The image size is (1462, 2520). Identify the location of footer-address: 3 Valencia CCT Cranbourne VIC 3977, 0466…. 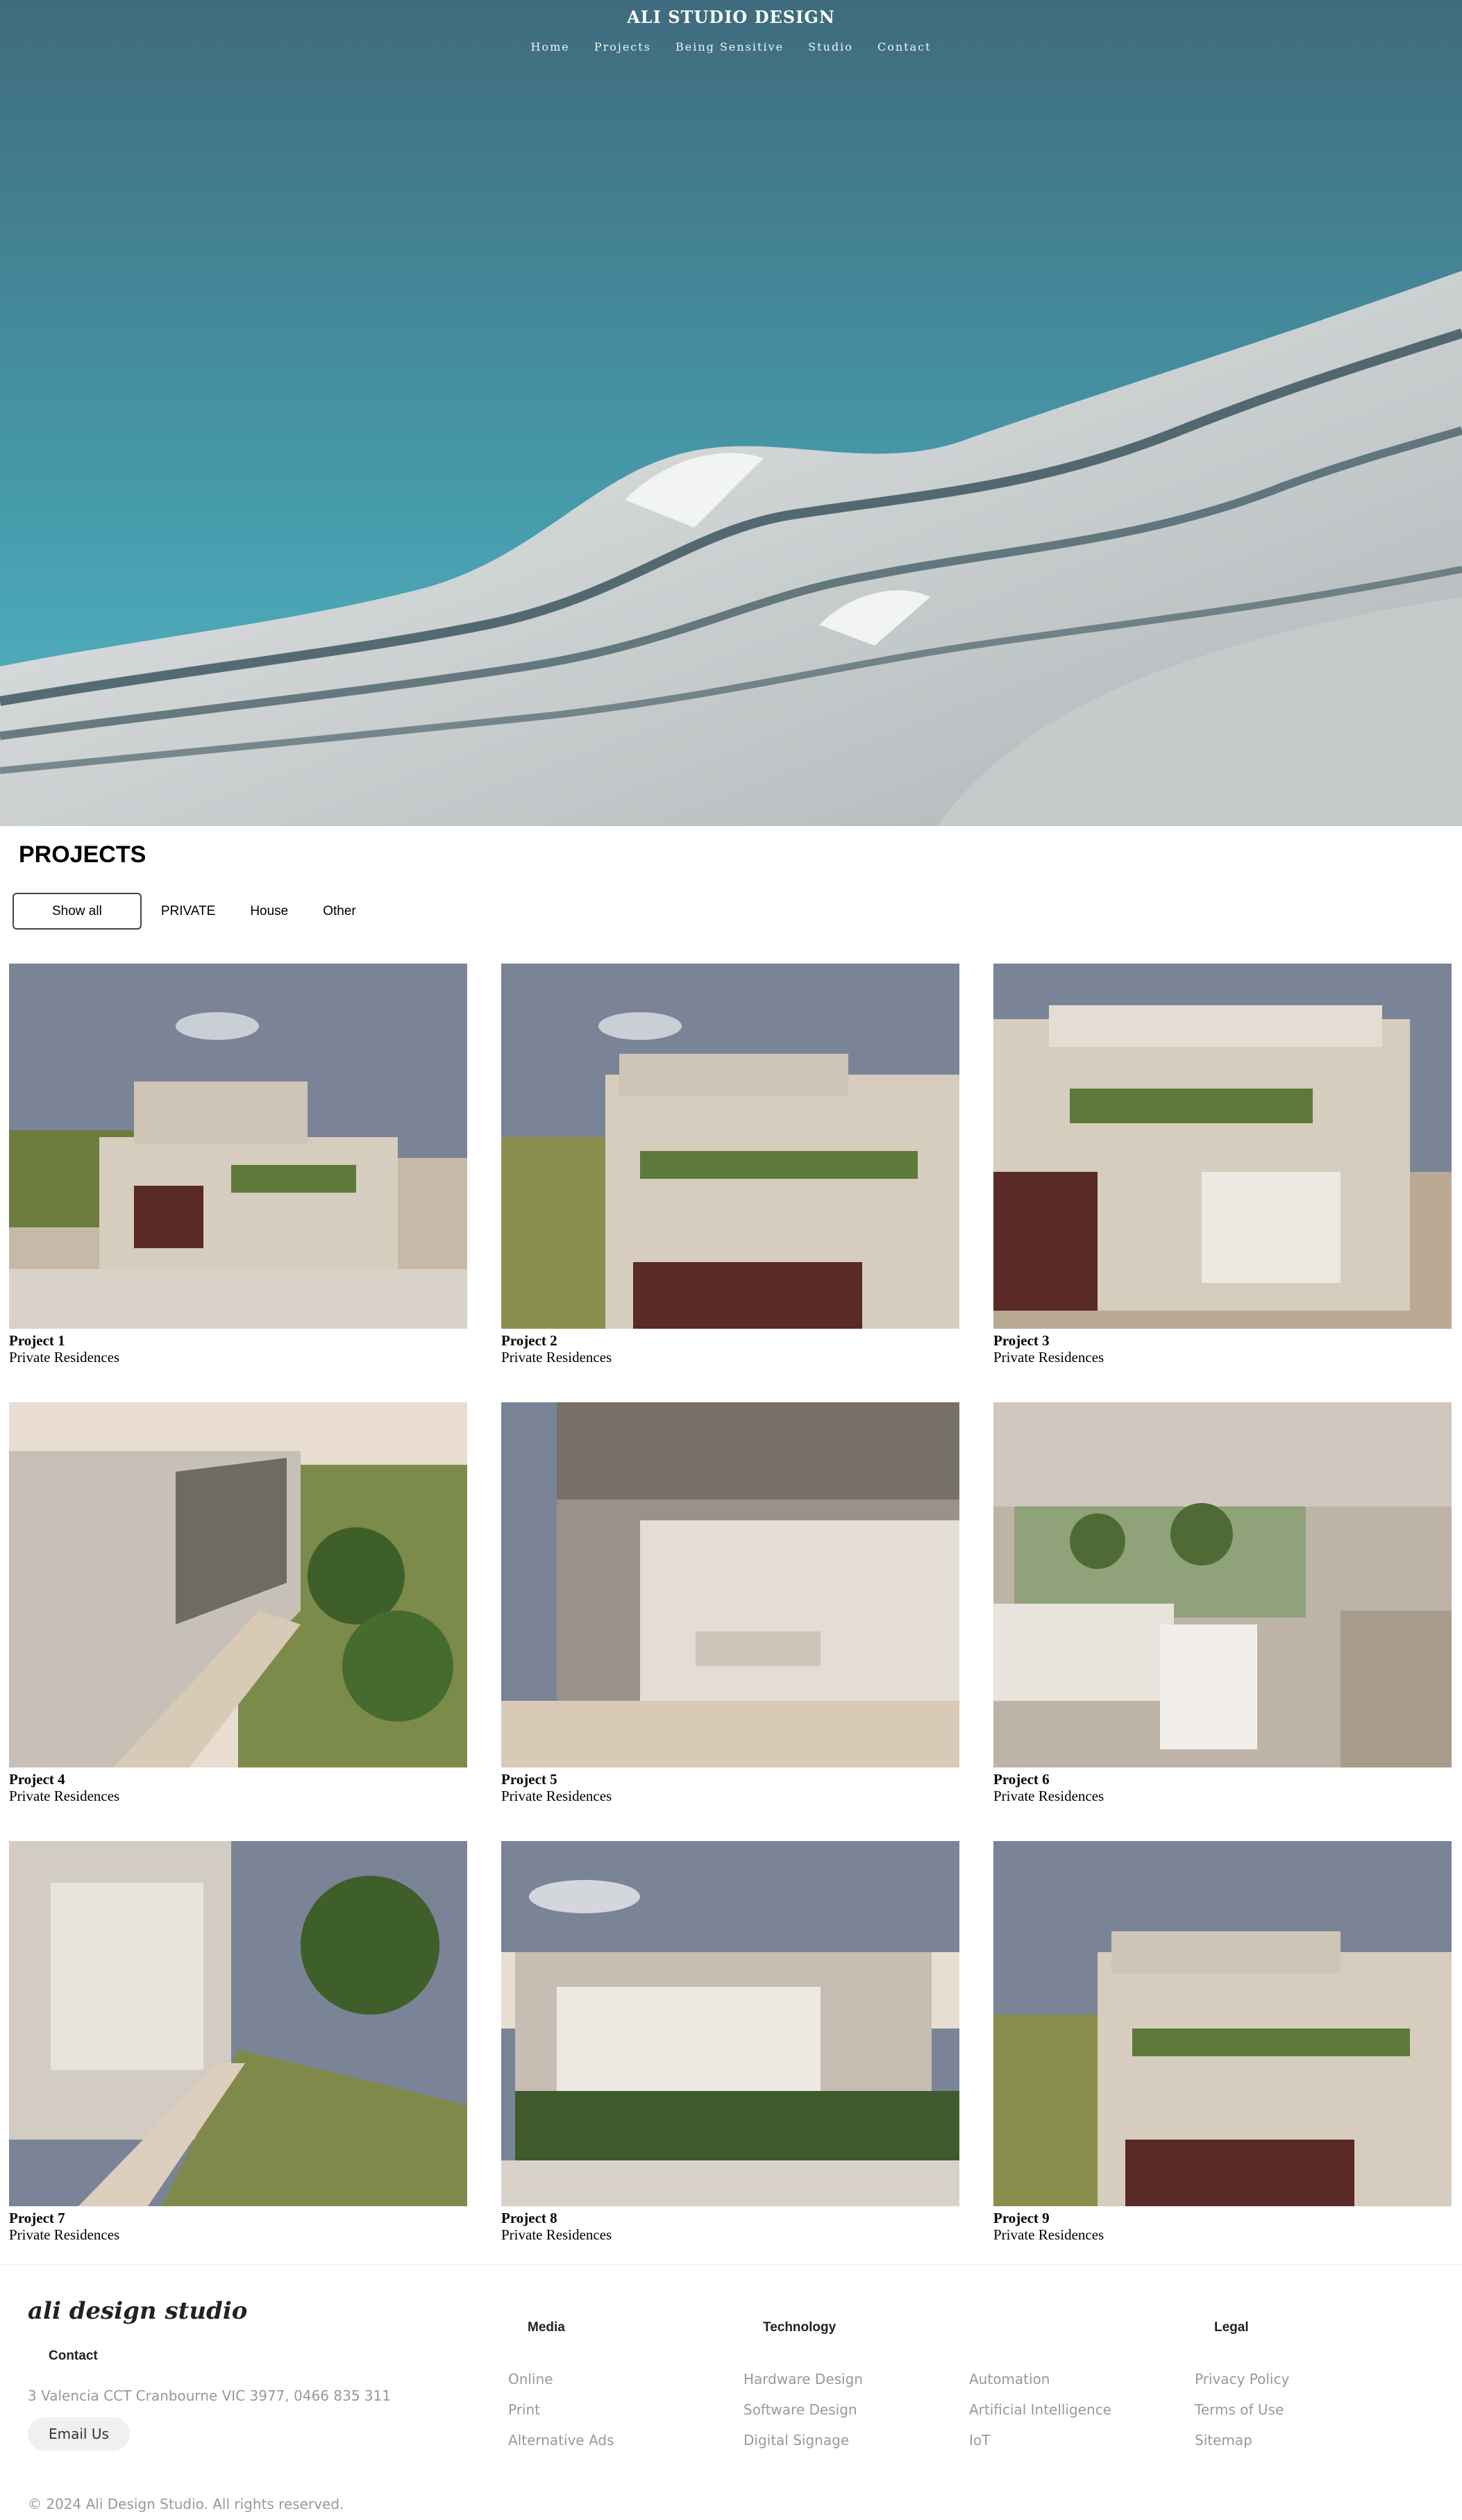
(210, 2395).